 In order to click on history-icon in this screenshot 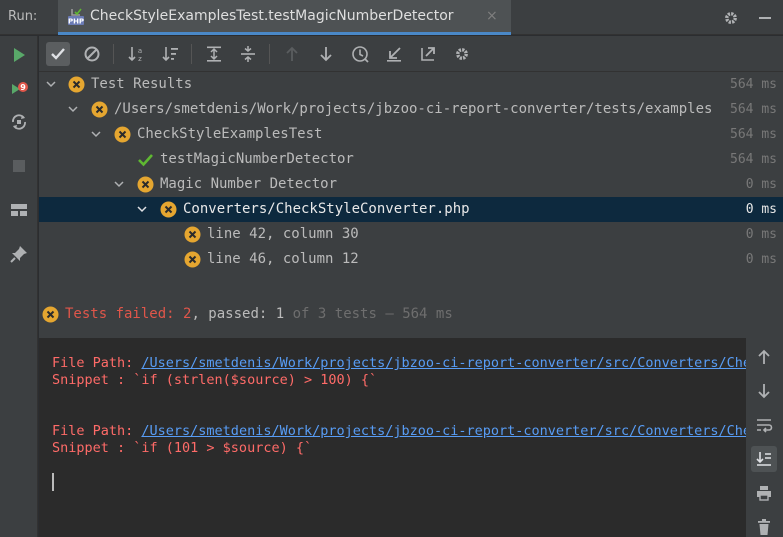, I will do `click(360, 54)`.